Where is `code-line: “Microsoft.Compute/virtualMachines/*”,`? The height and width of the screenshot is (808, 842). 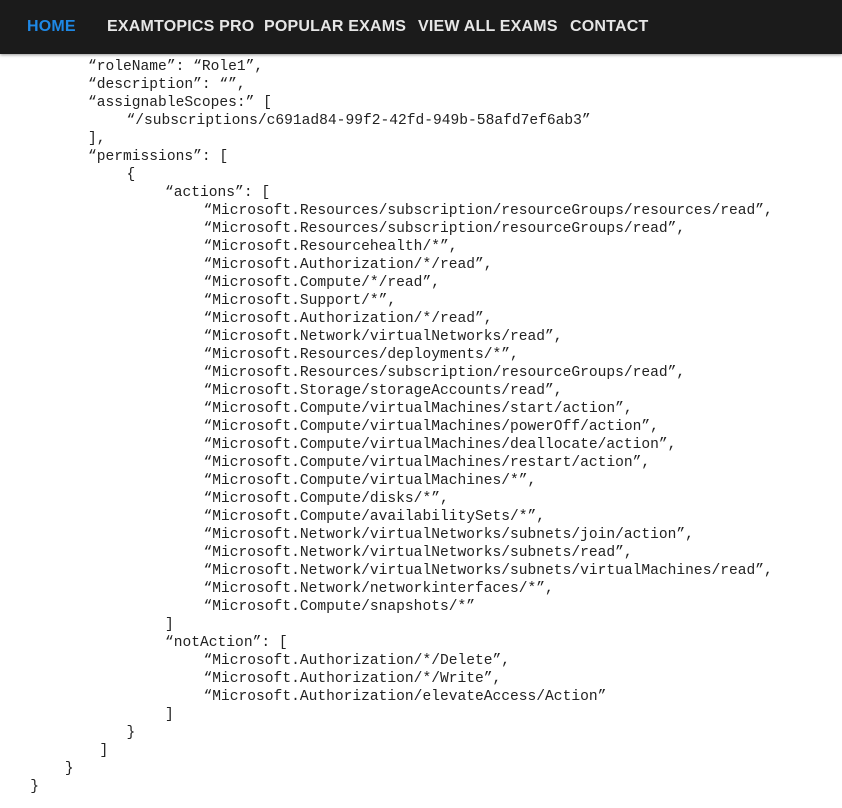
code-line: “Microsoft.Compute/virtualMachines/*”, is located at coordinates (370, 481).